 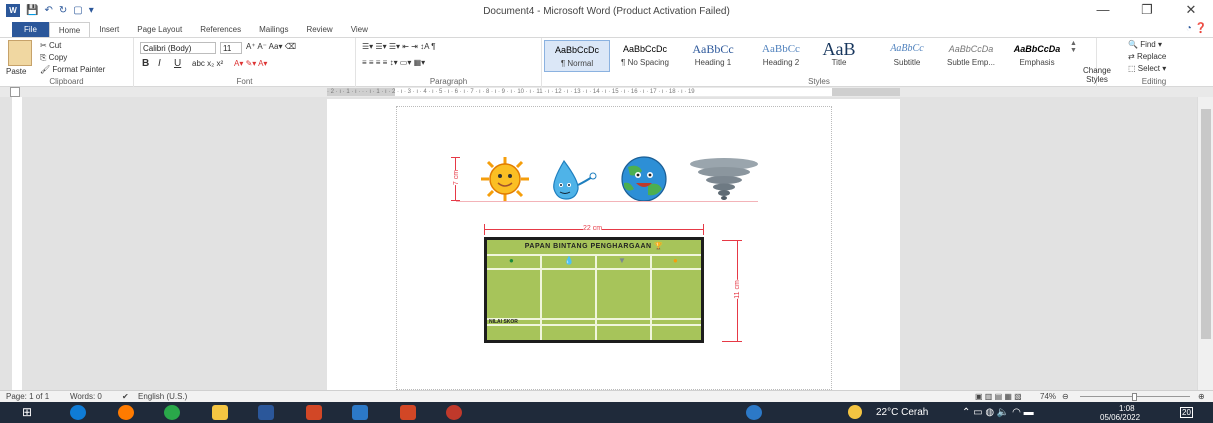 I want to click on page-count: Page: 1 of 1, so click(x=27, y=396).